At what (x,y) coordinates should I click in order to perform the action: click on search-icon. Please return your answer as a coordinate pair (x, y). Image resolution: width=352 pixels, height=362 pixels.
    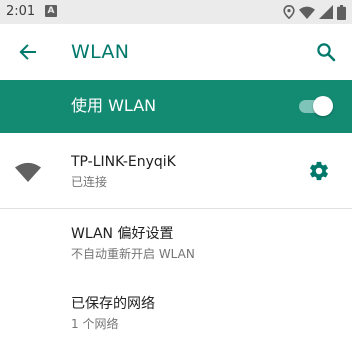
    Looking at the image, I should click on (326, 52).